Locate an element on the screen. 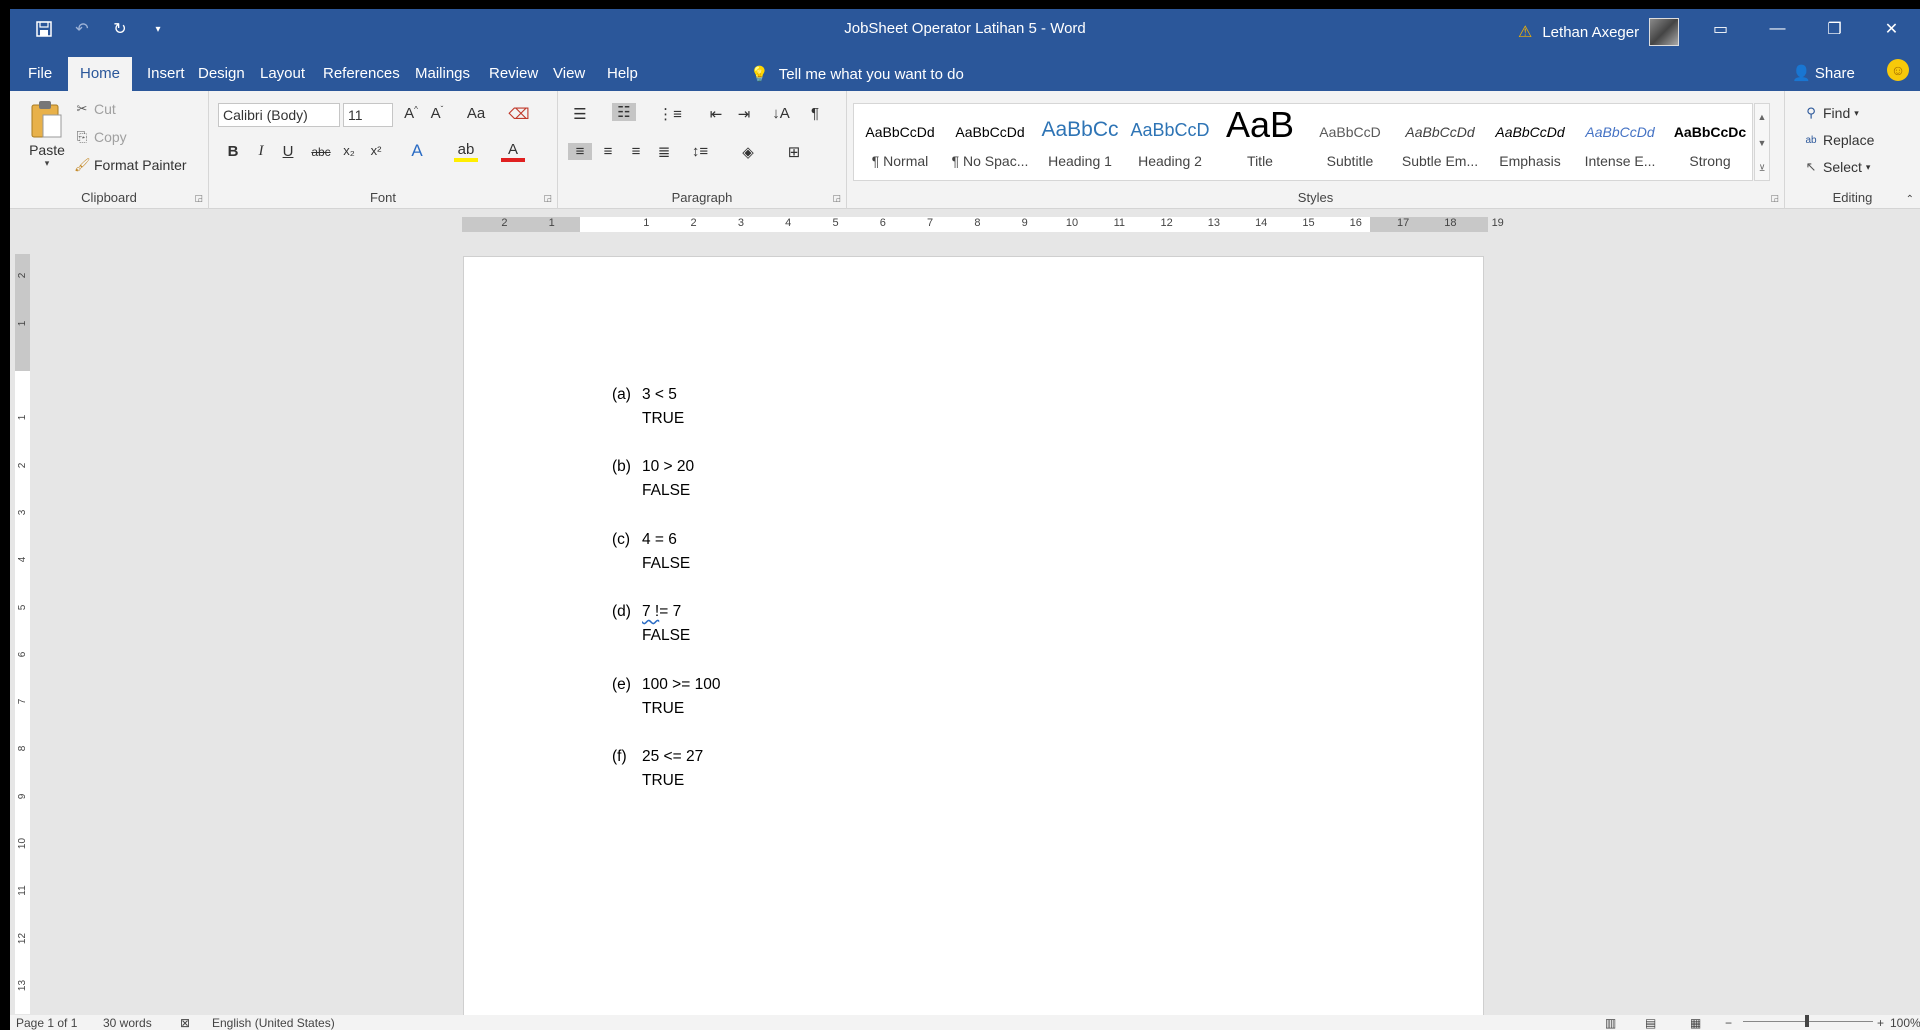 Image resolution: width=1920 pixels, height=1030 pixels. read-mode-icon: ▥ is located at coordinates (1610, 1023).